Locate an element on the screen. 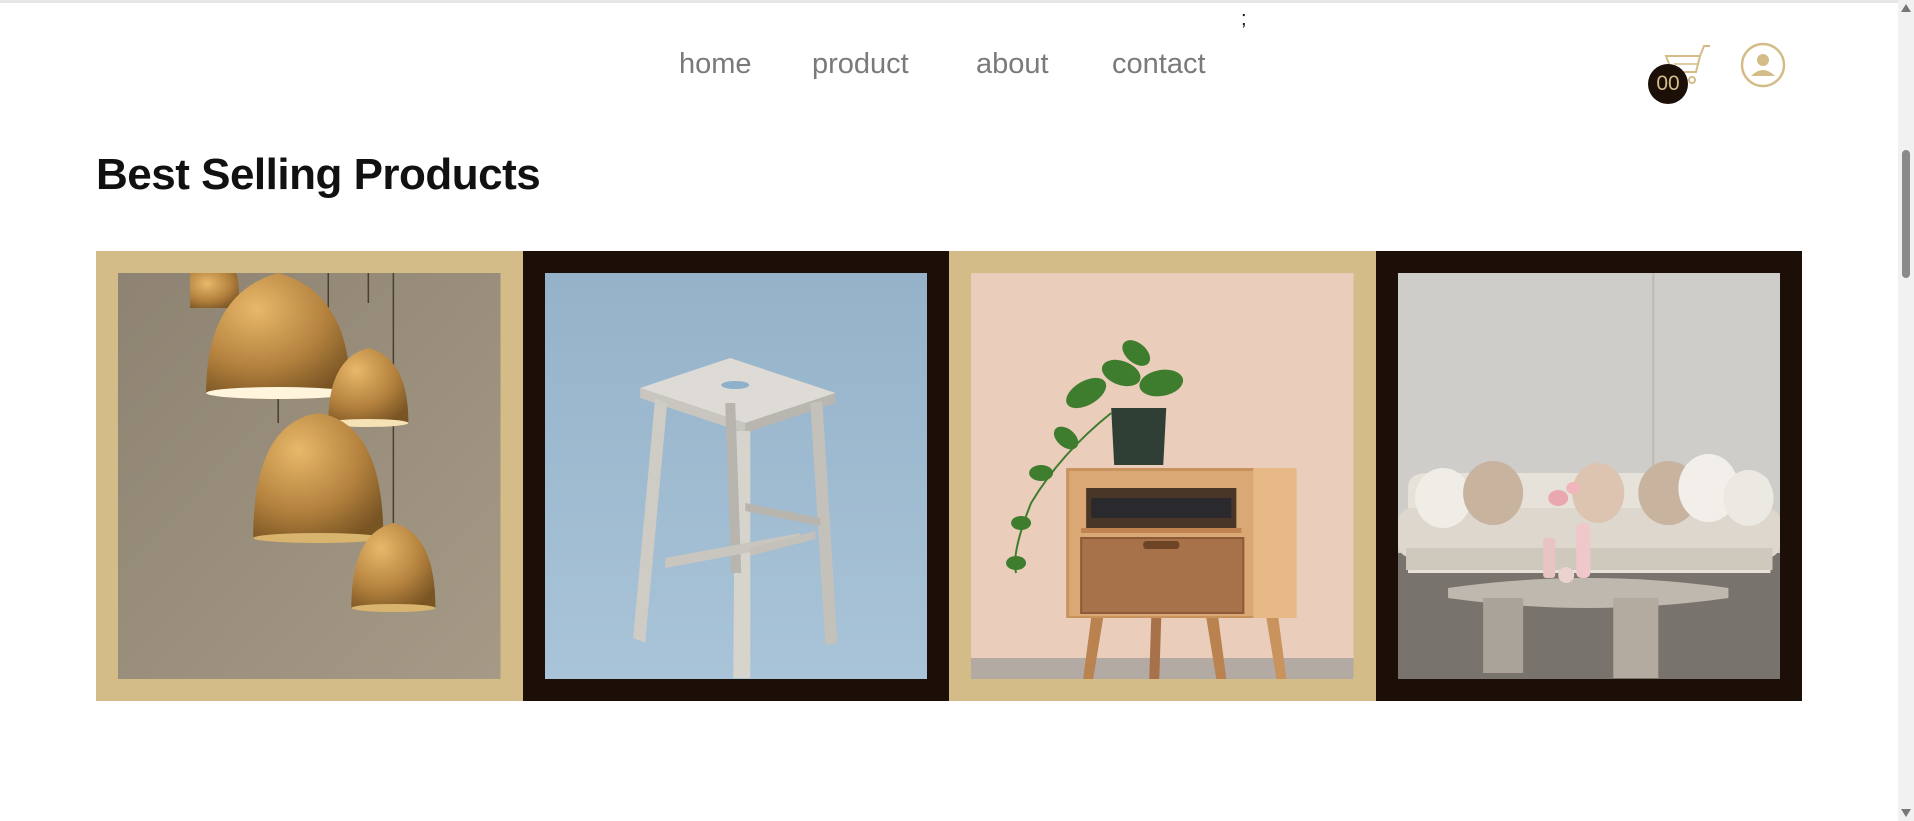  nav-link-product: product is located at coordinates (860, 64).